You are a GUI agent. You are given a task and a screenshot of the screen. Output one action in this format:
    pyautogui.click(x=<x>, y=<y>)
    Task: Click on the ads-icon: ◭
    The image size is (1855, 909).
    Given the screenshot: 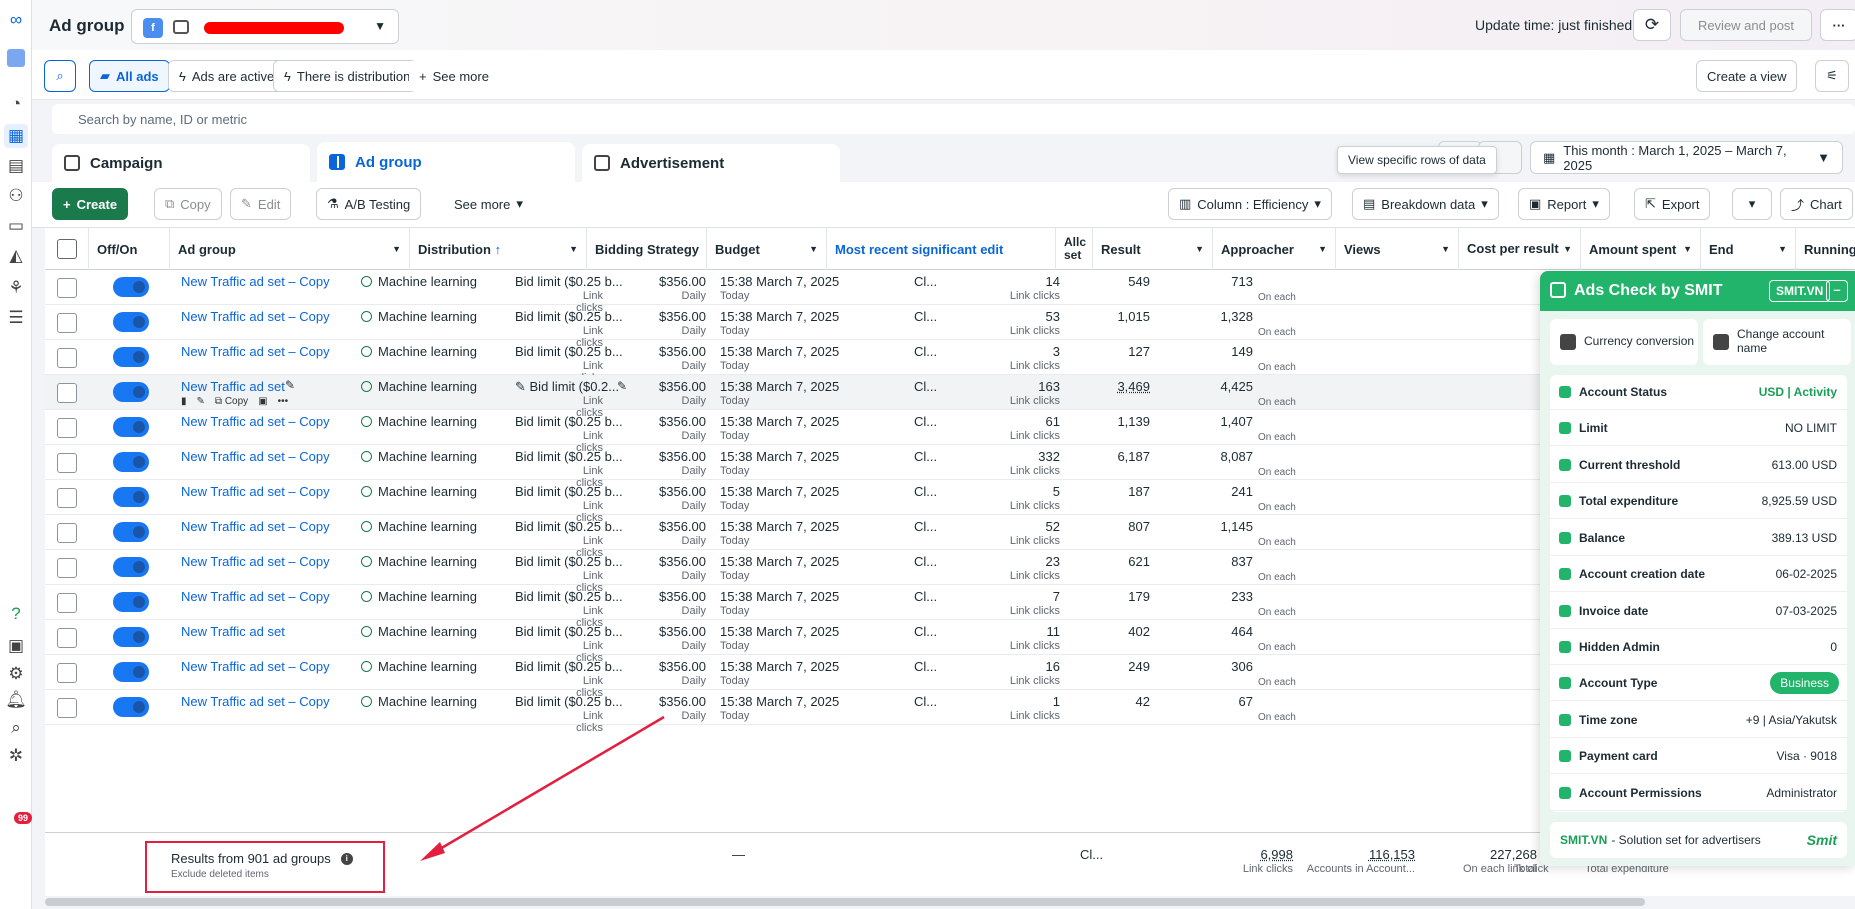 What is the action you would take?
    pyautogui.click(x=16, y=256)
    